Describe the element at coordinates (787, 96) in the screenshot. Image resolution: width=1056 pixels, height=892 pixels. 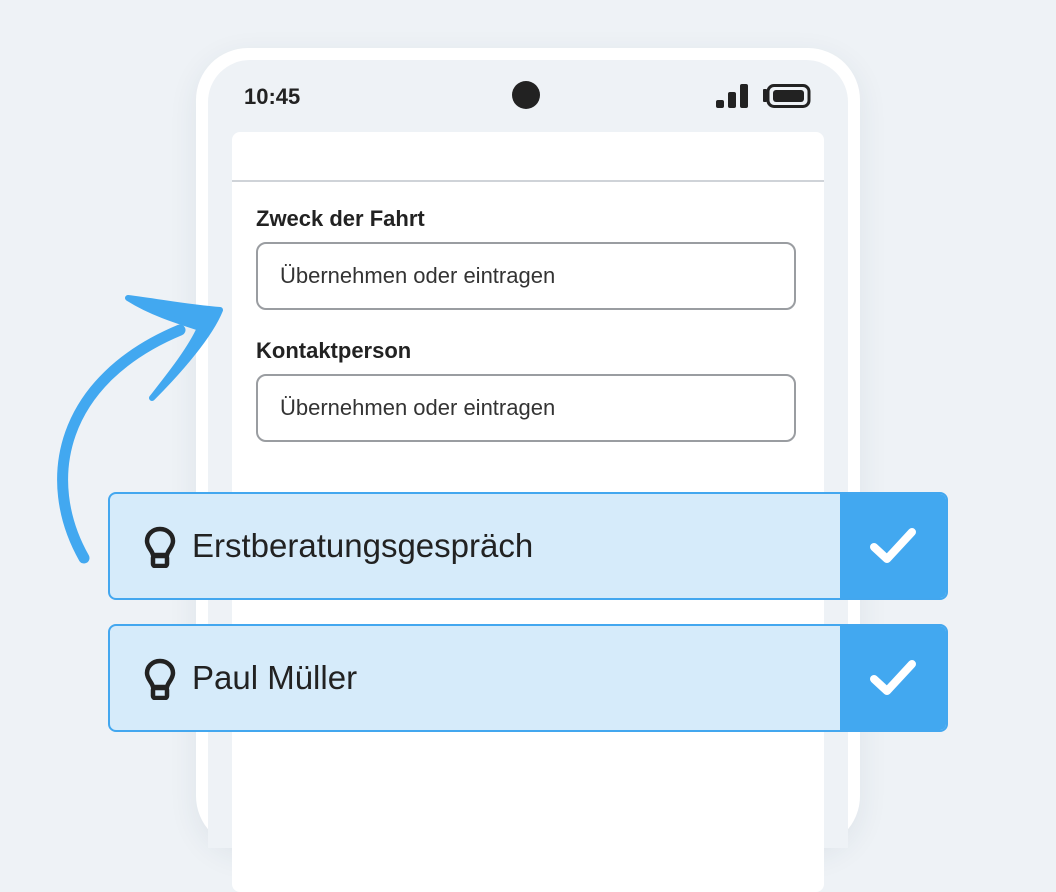
I see `battery-icon` at that location.